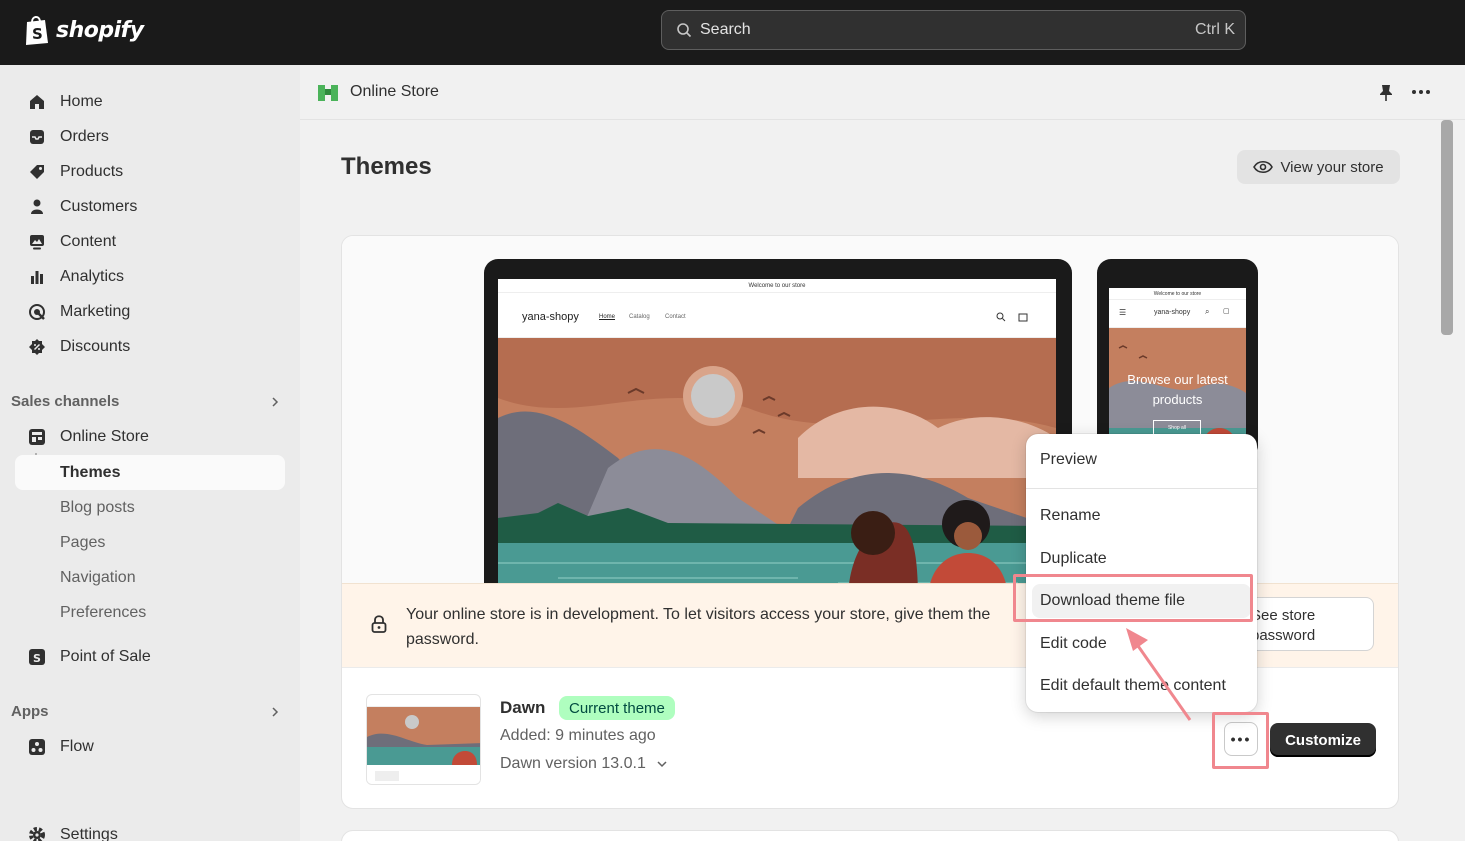 The height and width of the screenshot is (841, 1465). What do you see at coordinates (98, 577) in the screenshot?
I see `sidebar-item-label: Navigation` at bounding box center [98, 577].